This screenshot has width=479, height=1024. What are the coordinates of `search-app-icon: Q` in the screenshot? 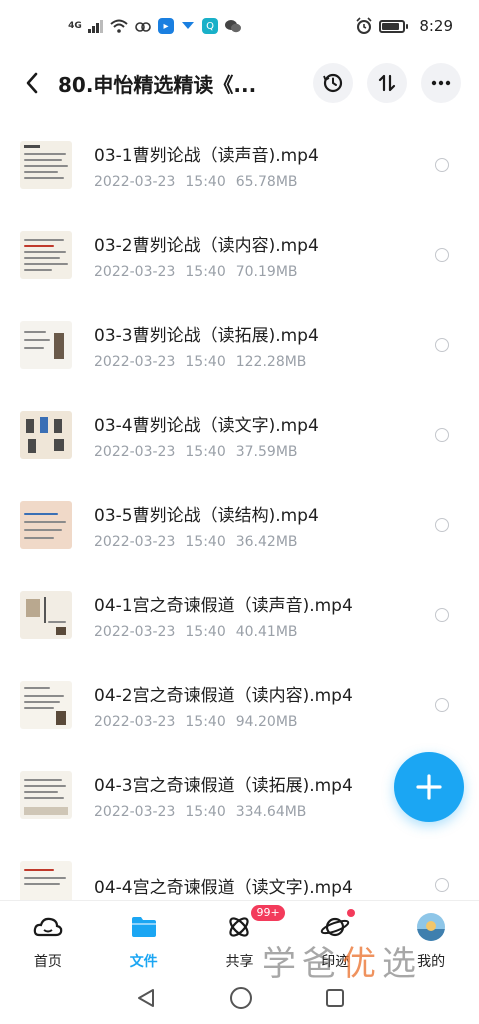 It's located at (210, 26).